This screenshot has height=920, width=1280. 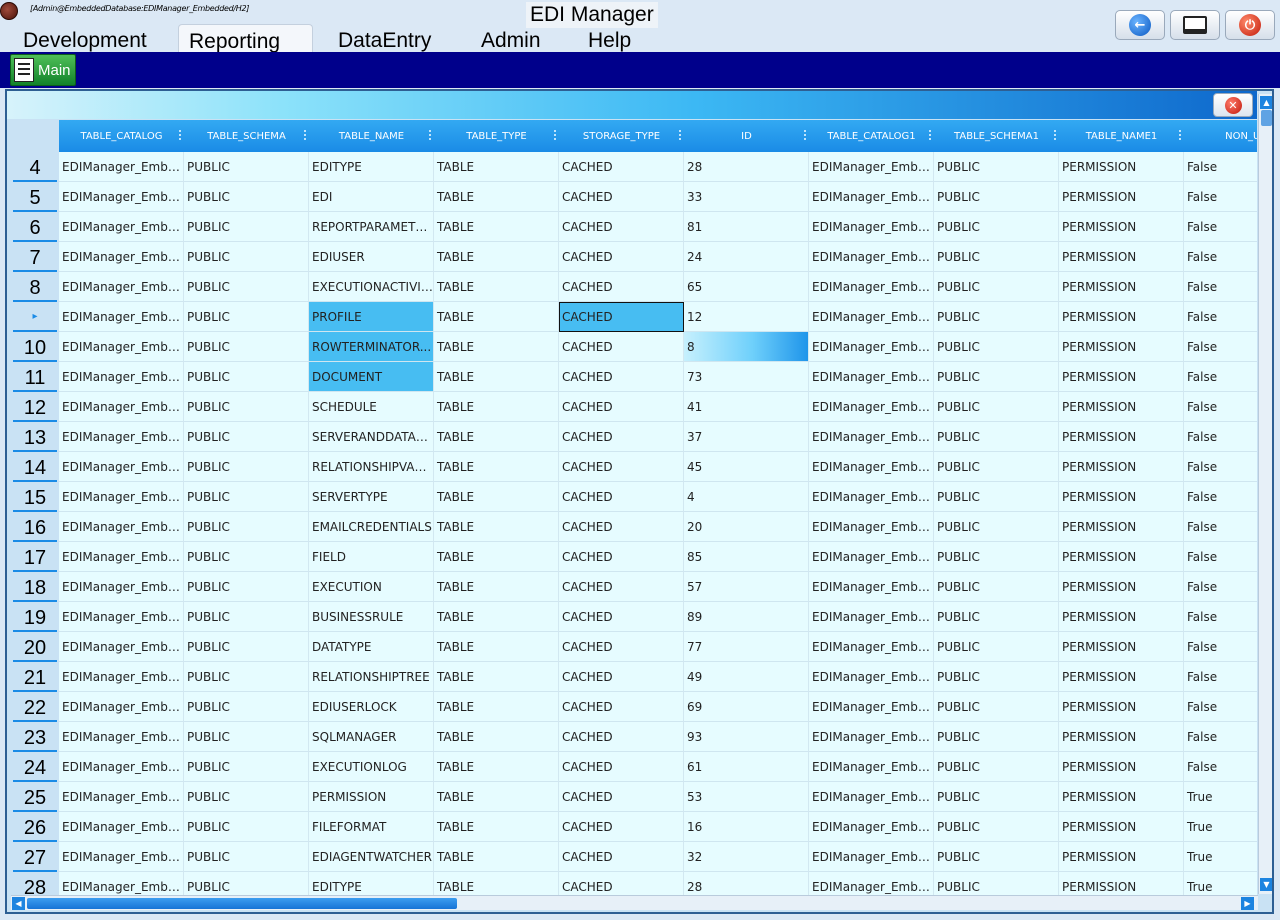 I want to click on row-number: 25, so click(x=35, y=797).